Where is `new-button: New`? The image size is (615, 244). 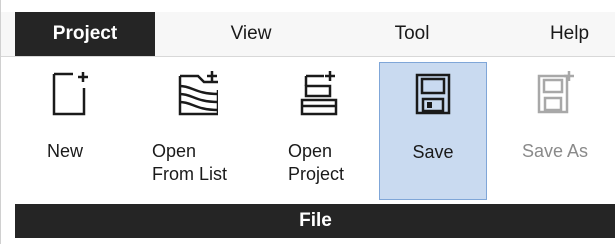
new-button: New is located at coordinates (71, 131).